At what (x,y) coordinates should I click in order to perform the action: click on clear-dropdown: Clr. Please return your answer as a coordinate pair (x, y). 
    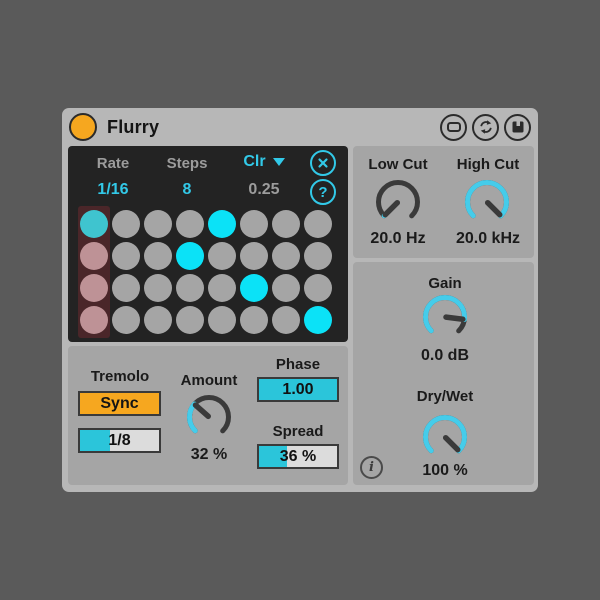
    Looking at the image, I should click on (264, 162).